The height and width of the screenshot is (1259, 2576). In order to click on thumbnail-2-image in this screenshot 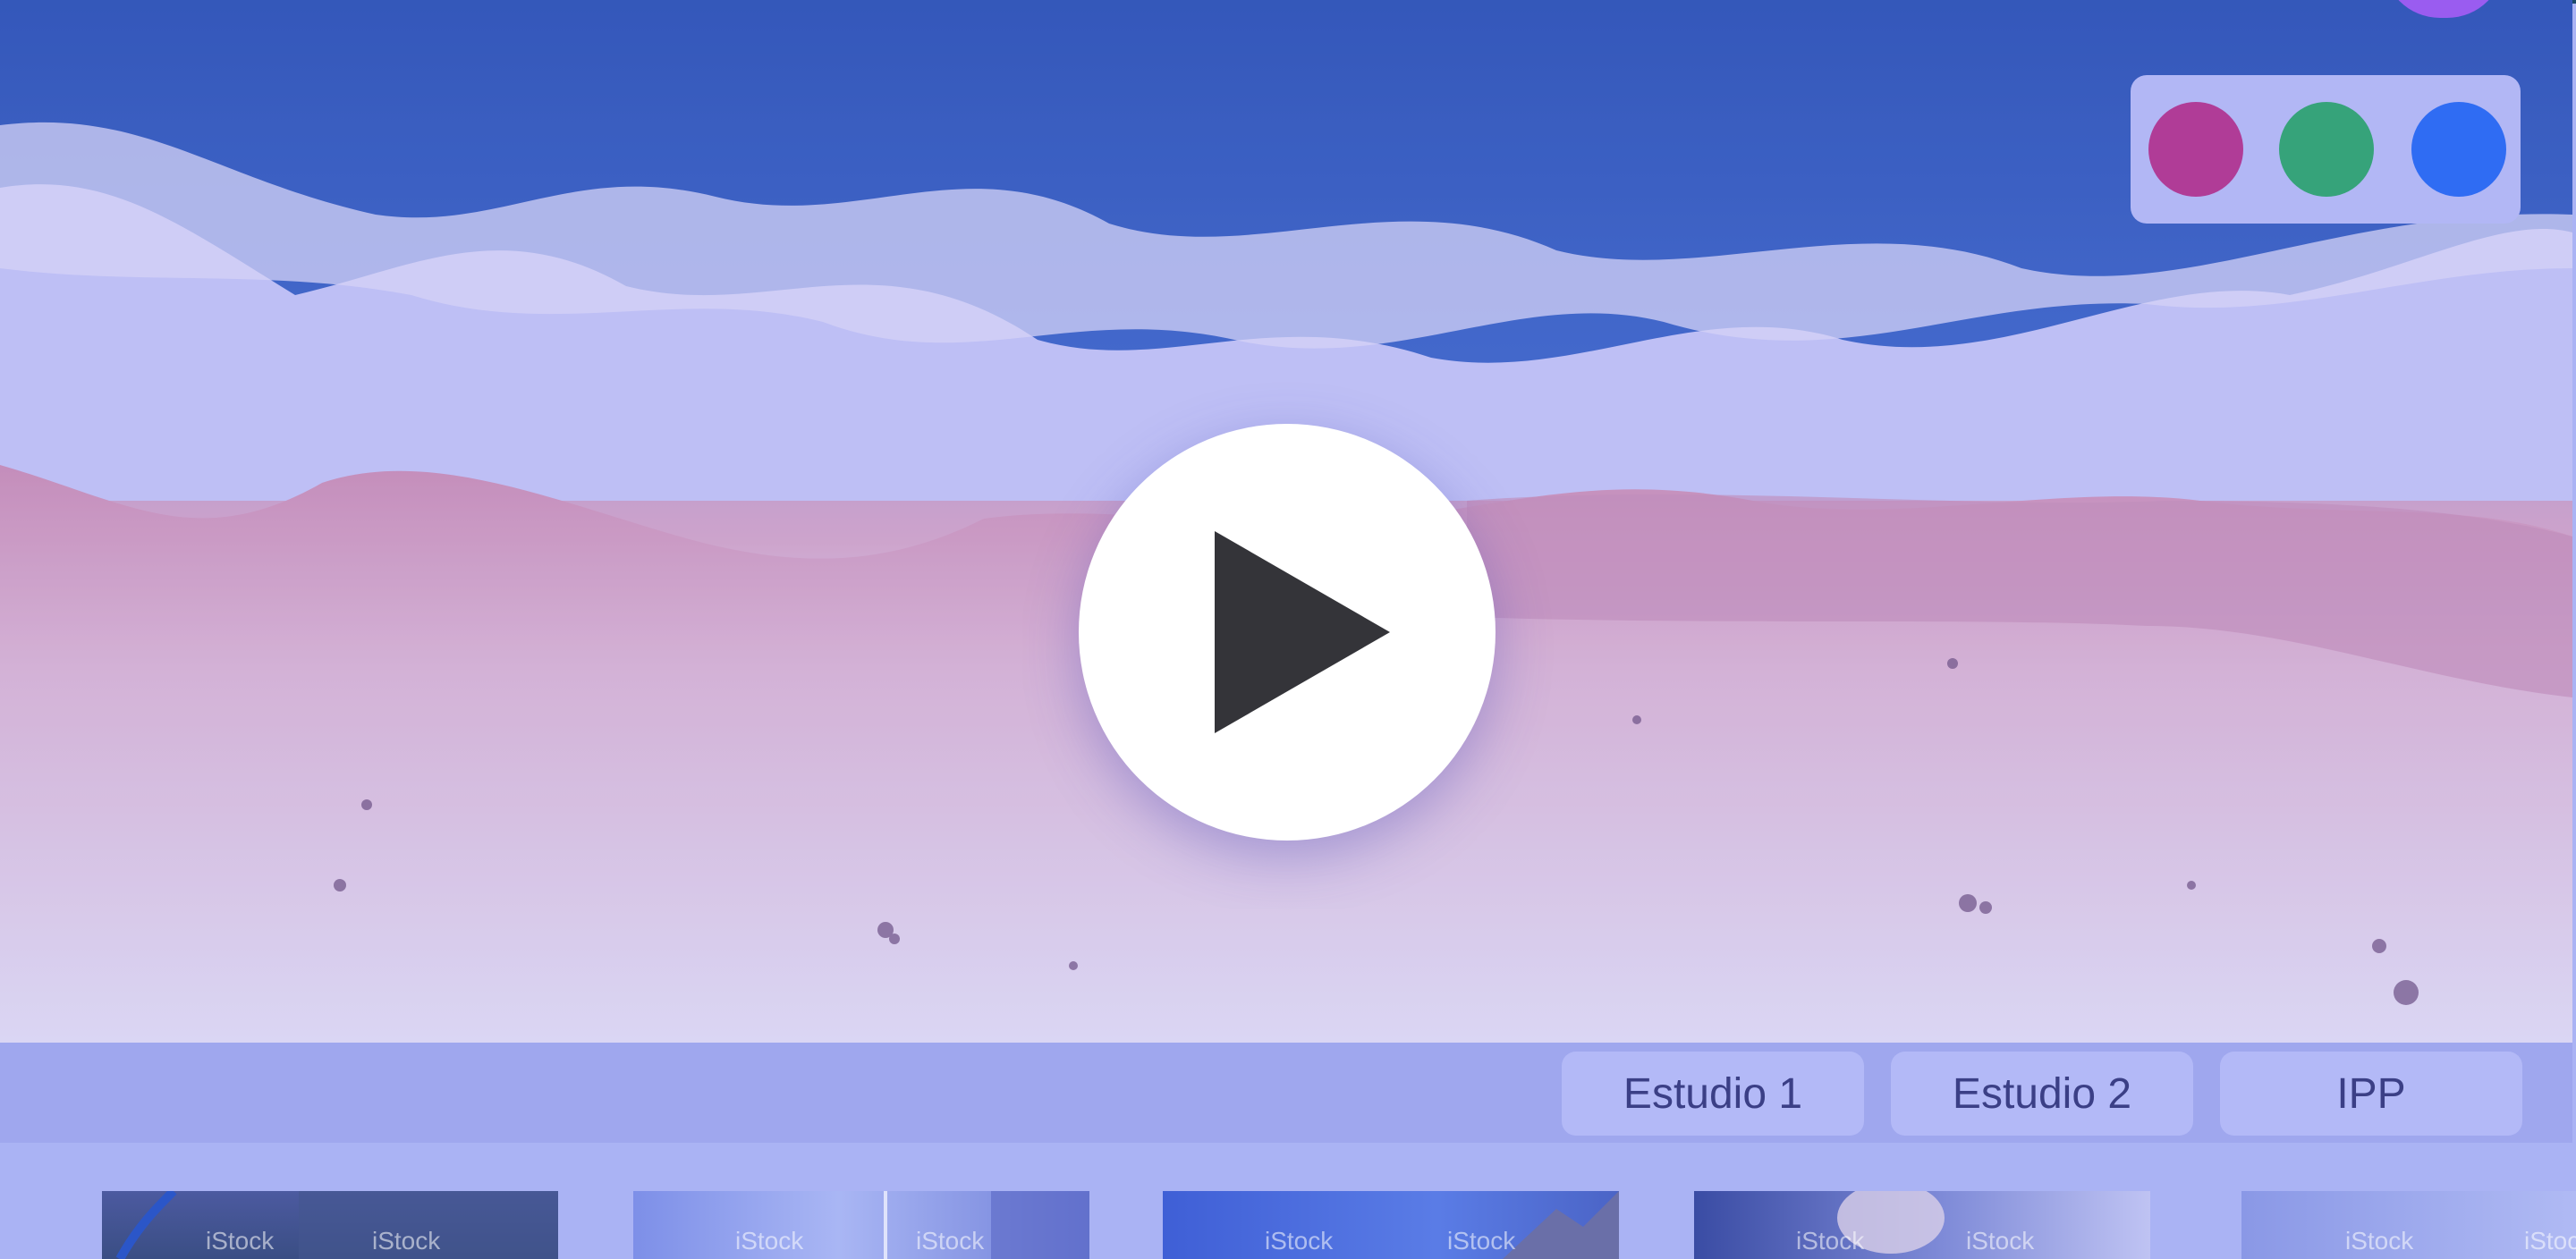, I will do `click(986, 1225)`.